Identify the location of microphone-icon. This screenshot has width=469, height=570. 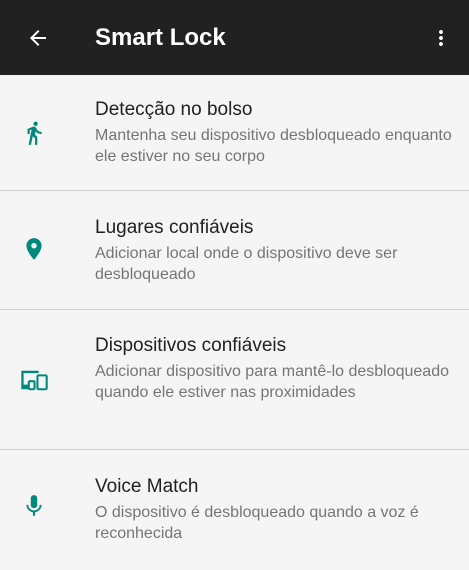
(34, 506).